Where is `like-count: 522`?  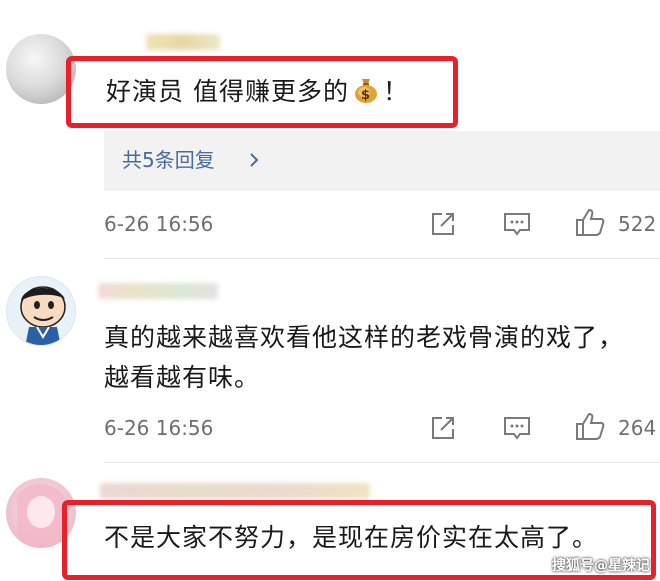
like-count: 522 is located at coordinates (637, 224).